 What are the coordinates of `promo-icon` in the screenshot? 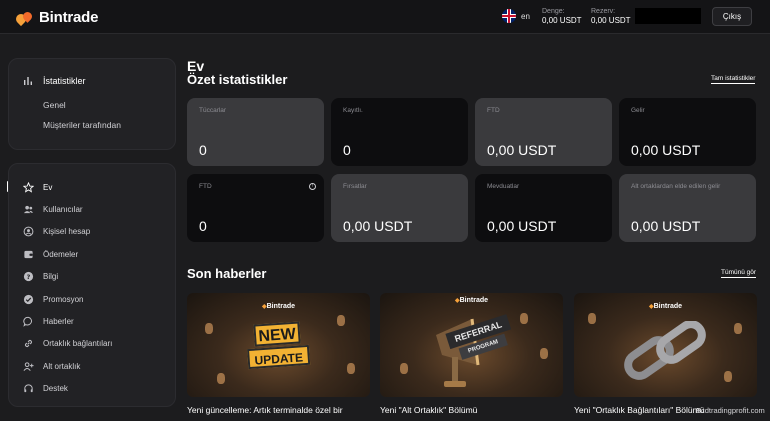 It's located at (28, 299).